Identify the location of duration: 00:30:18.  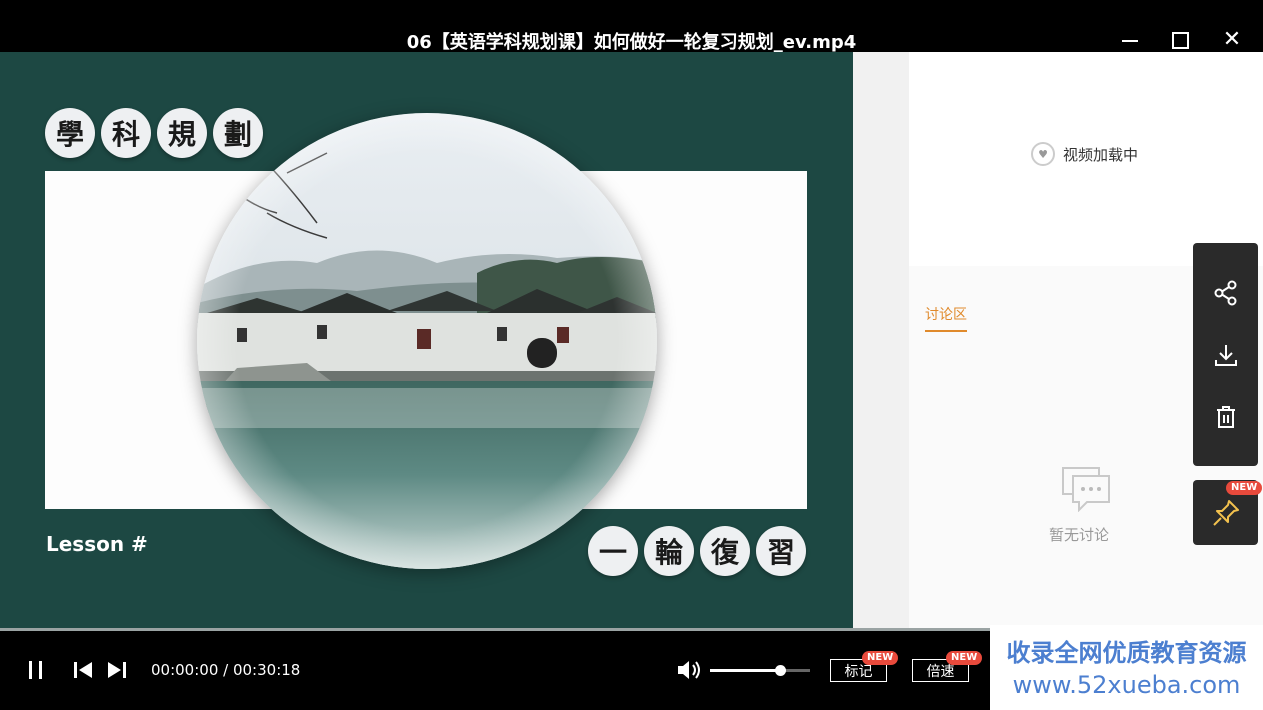
(266, 670).